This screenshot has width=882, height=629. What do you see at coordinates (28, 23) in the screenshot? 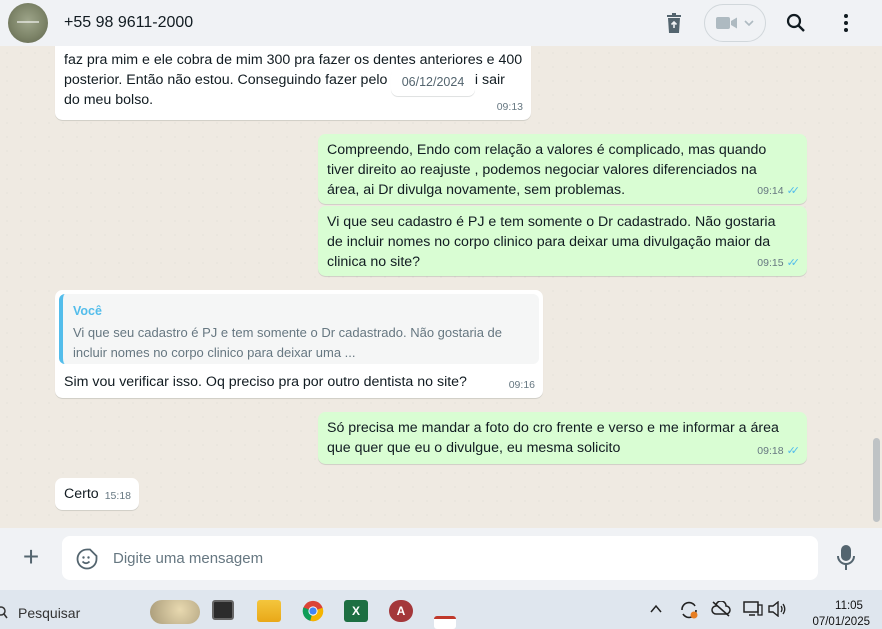
I see `avatar` at bounding box center [28, 23].